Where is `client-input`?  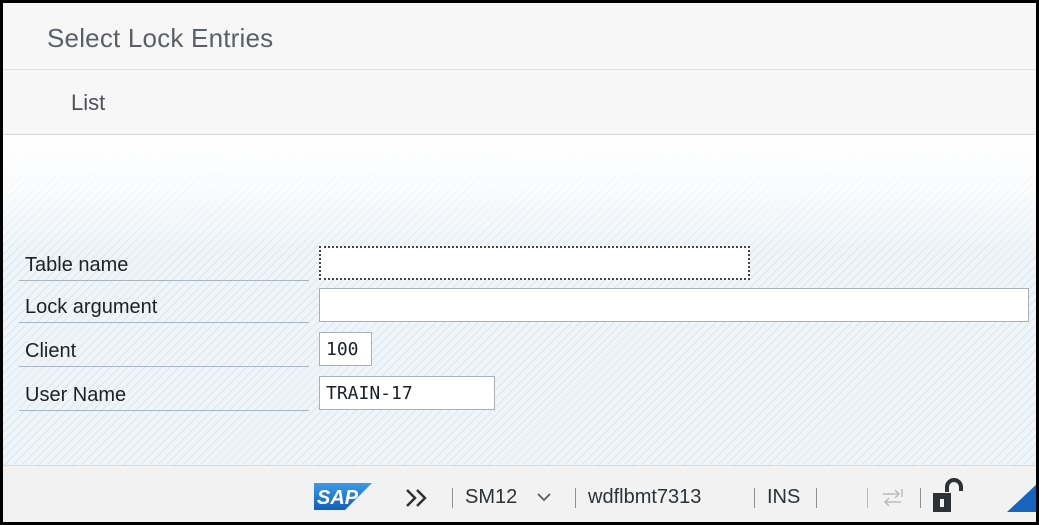
client-input is located at coordinates (345, 349).